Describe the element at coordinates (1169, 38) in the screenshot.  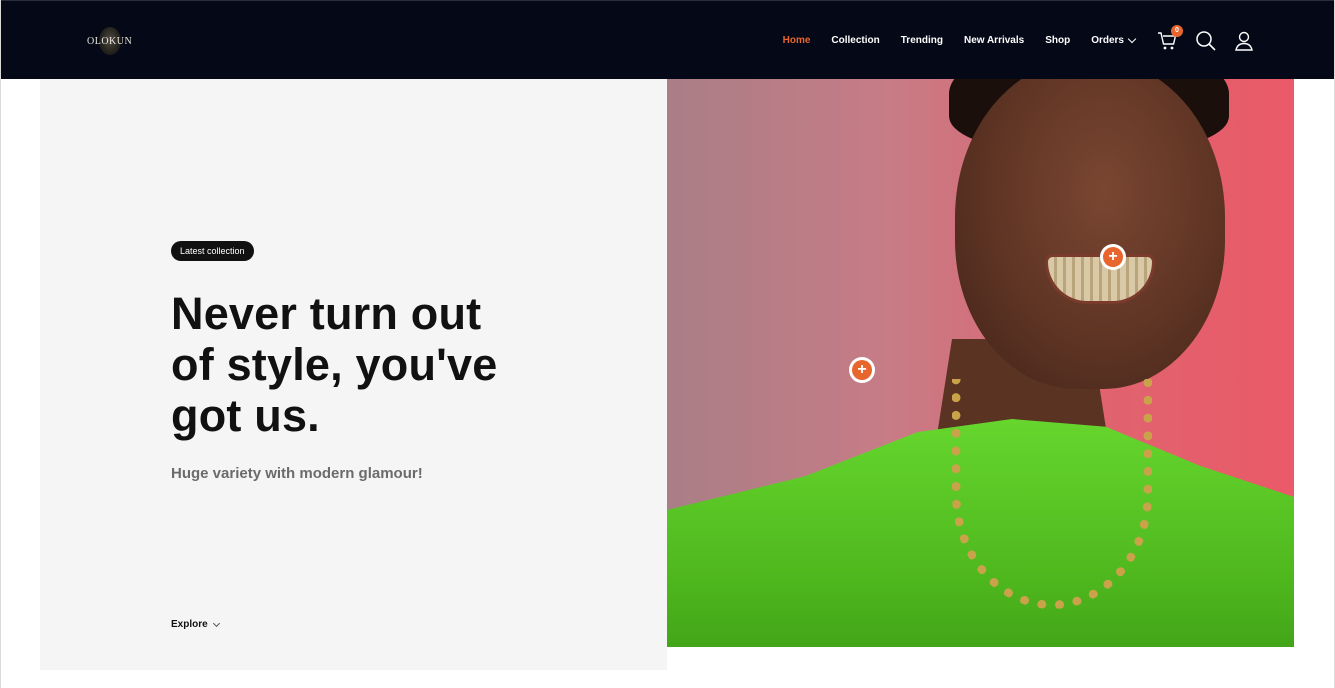
I see `cart-button: 0` at that location.